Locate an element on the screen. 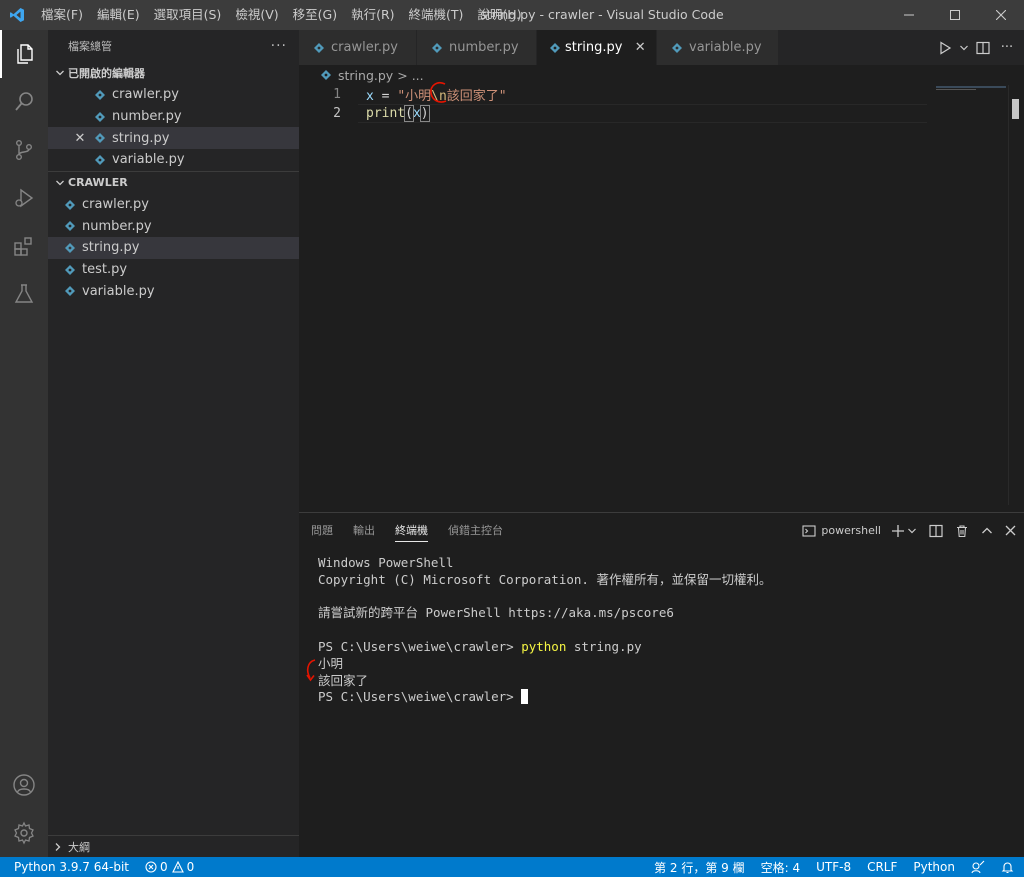  open-editor-item: number.py is located at coordinates (173, 117).